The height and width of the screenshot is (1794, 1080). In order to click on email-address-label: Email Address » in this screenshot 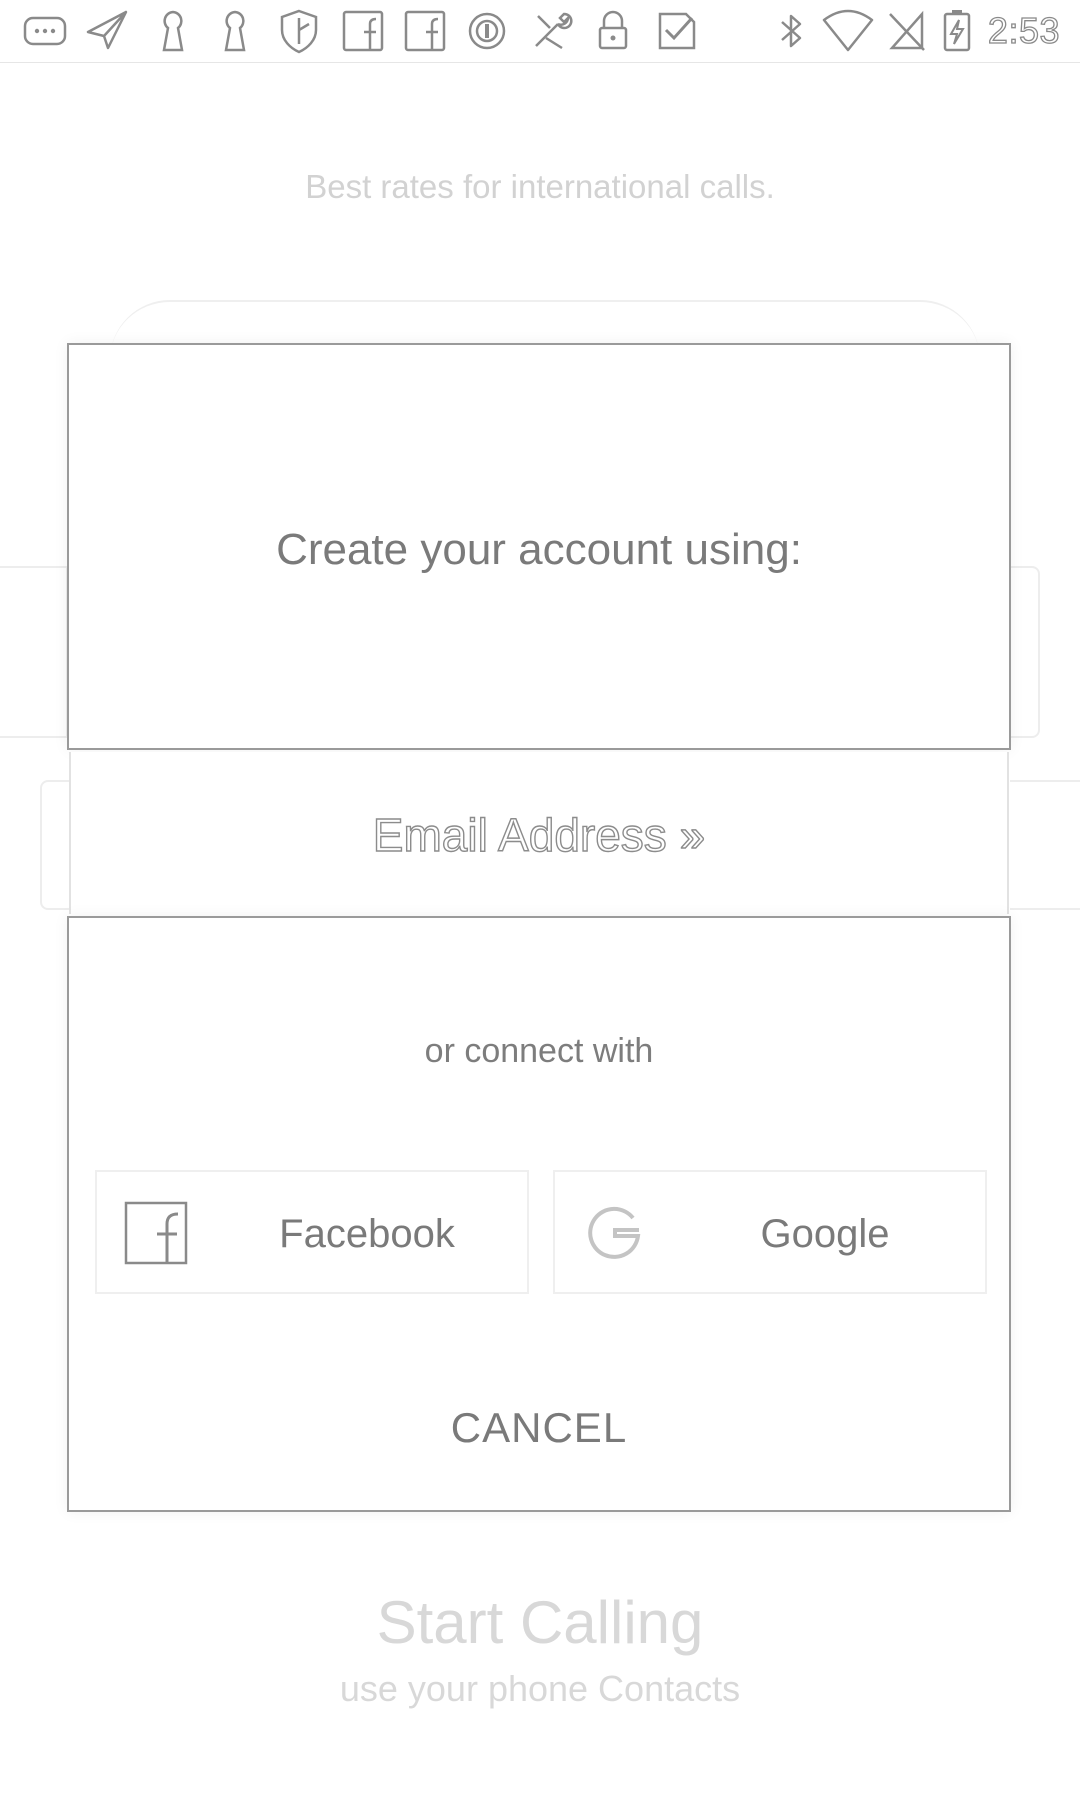, I will do `click(539, 834)`.